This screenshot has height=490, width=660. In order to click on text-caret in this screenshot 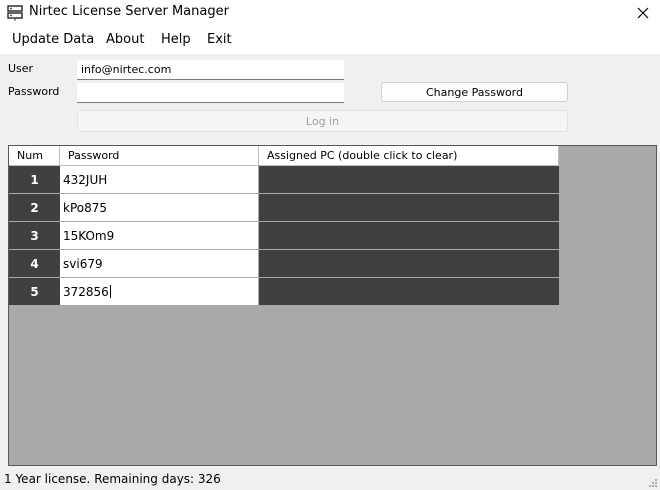, I will do `click(110, 291)`.